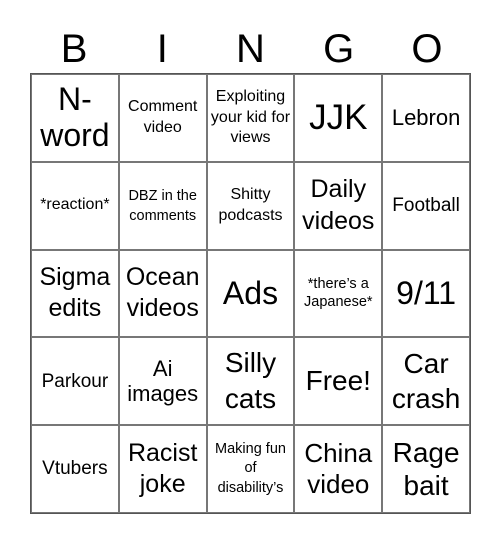 This screenshot has height=544, width=500. What do you see at coordinates (338, 469) in the screenshot?
I see `bingo-cell: China video` at bounding box center [338, 469].